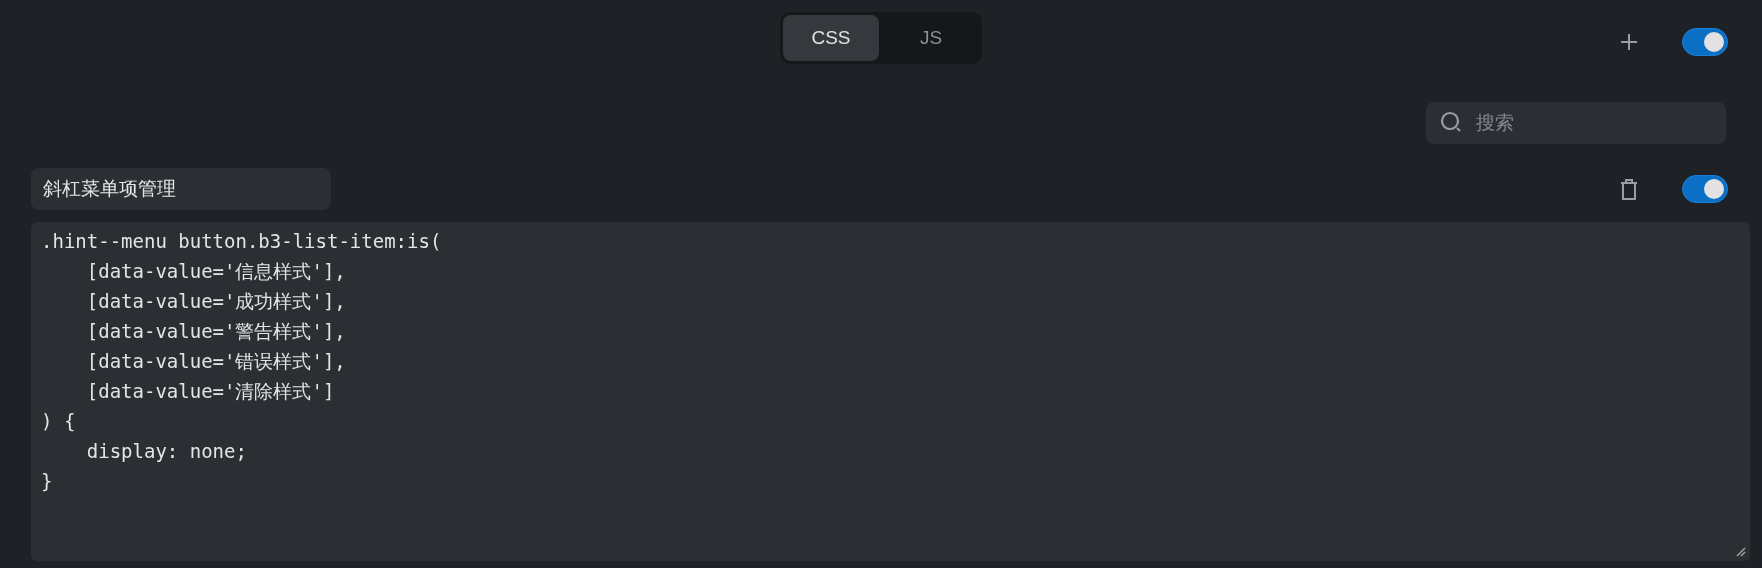 The image size is (1762, 568). What do you see at coordinates (1629, 42) in the screenshot?
I see `plus-icon` at bounding box center [1629, 42].